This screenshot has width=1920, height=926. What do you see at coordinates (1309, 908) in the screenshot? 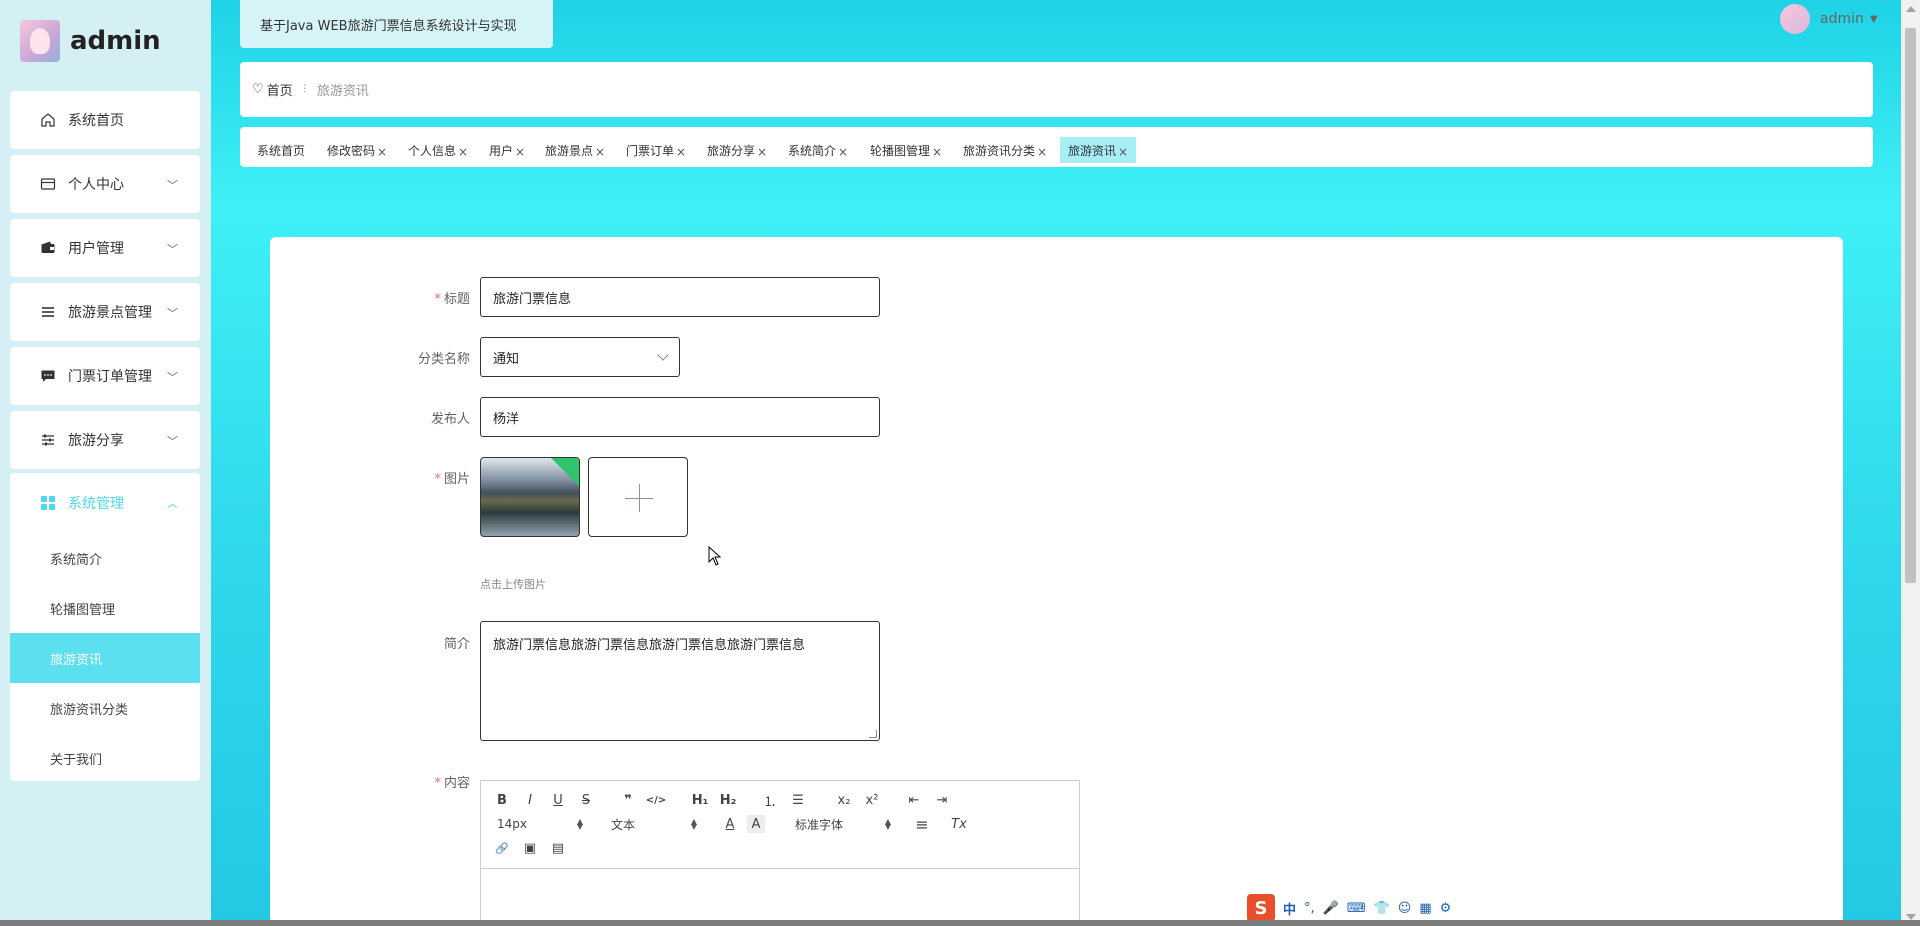
I see `ime-punctuation-toggle: °,` at bounding box center [1309, 908].